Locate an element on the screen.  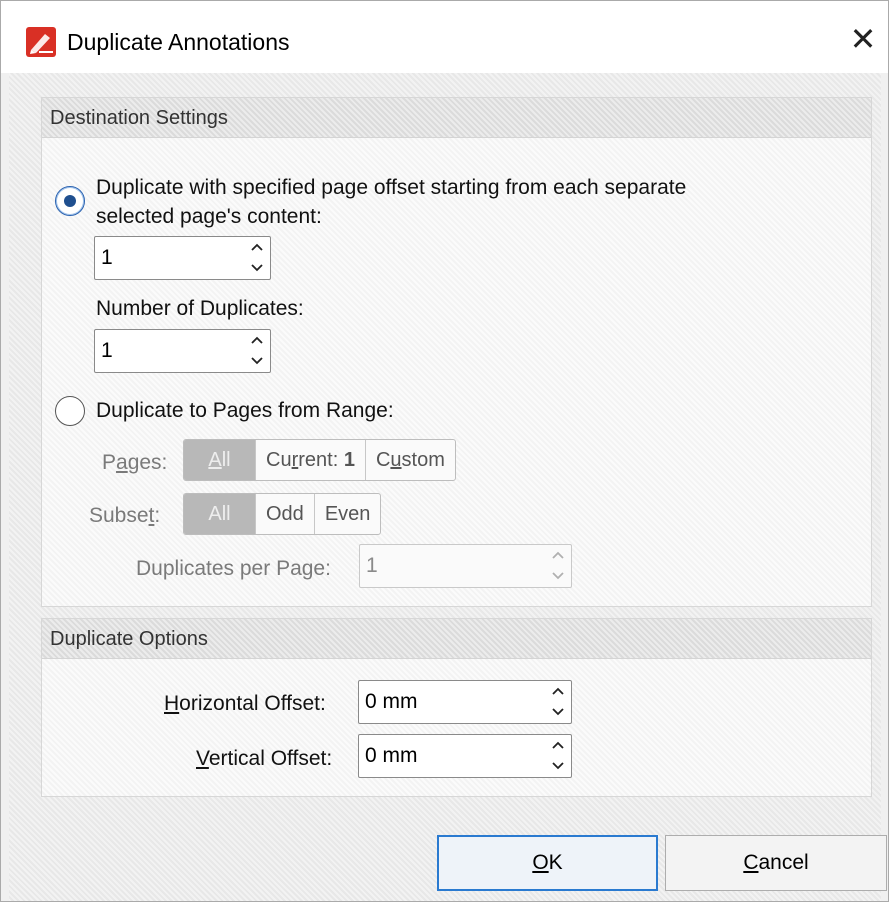
subset-label: Subset: is located at coordinates (125, 515).